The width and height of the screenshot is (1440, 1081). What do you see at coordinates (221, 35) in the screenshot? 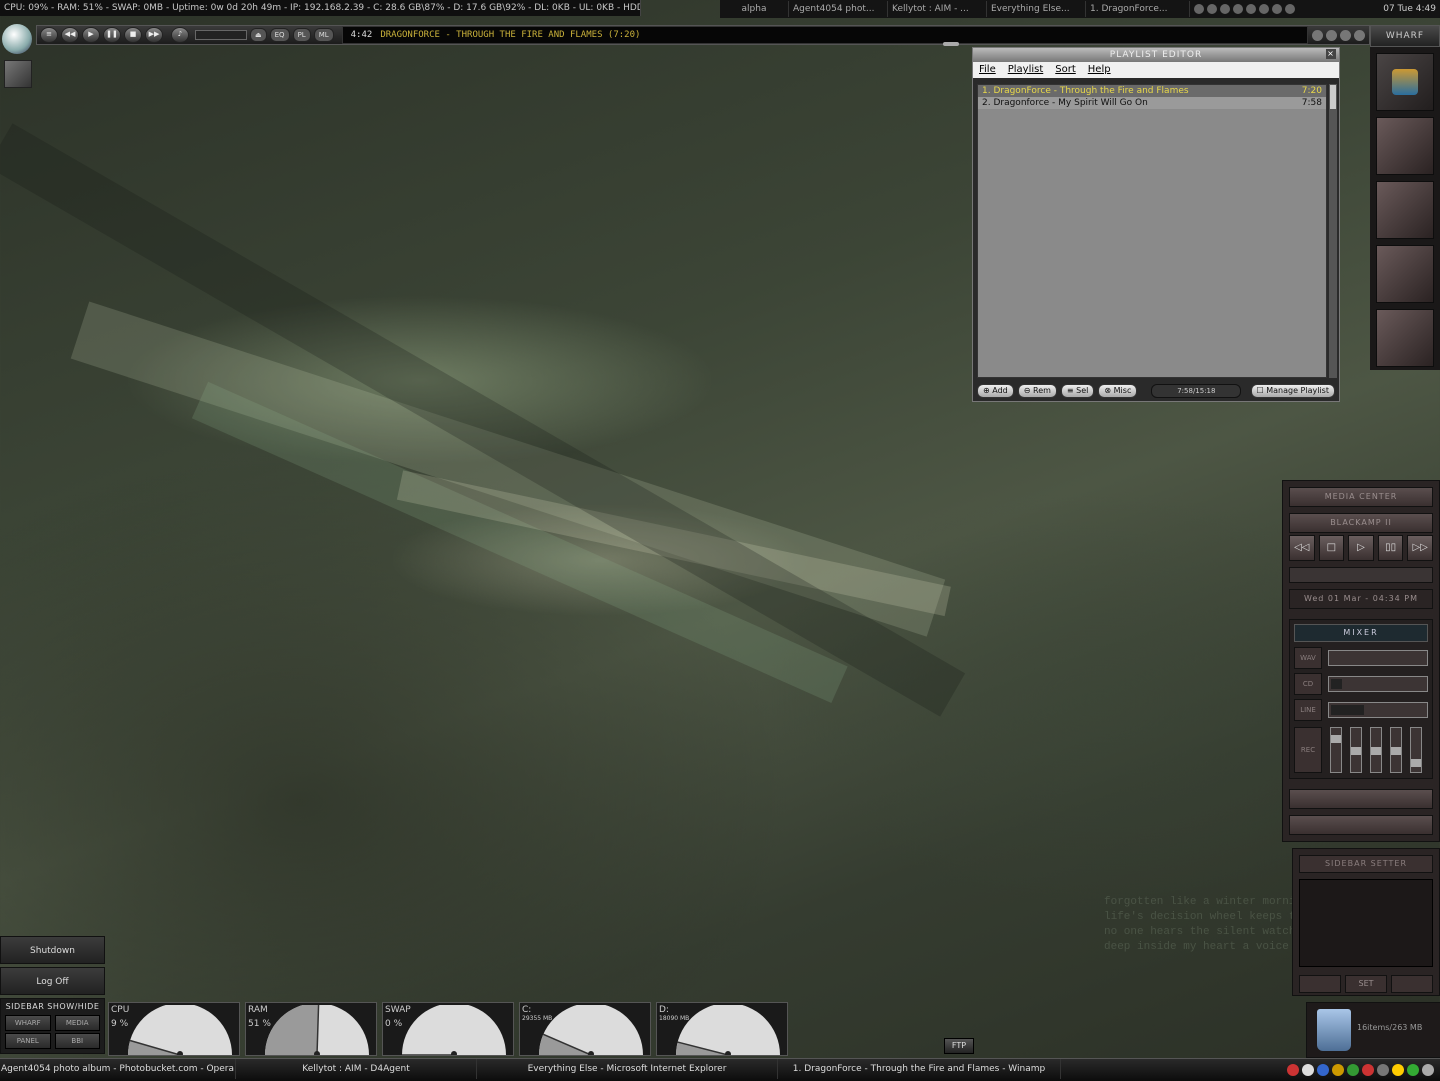
I see `volume-slider` at bounding box center [221, 35].